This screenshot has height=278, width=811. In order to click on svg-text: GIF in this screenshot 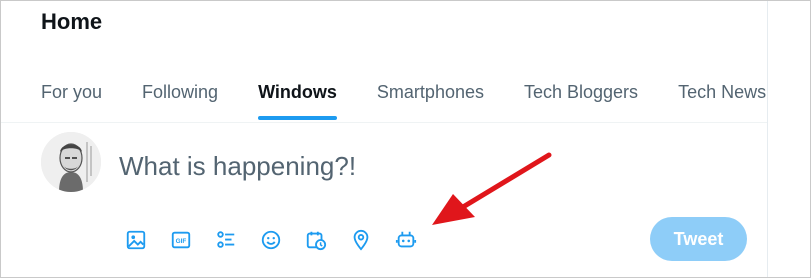, I will do `click(181, 241)`.